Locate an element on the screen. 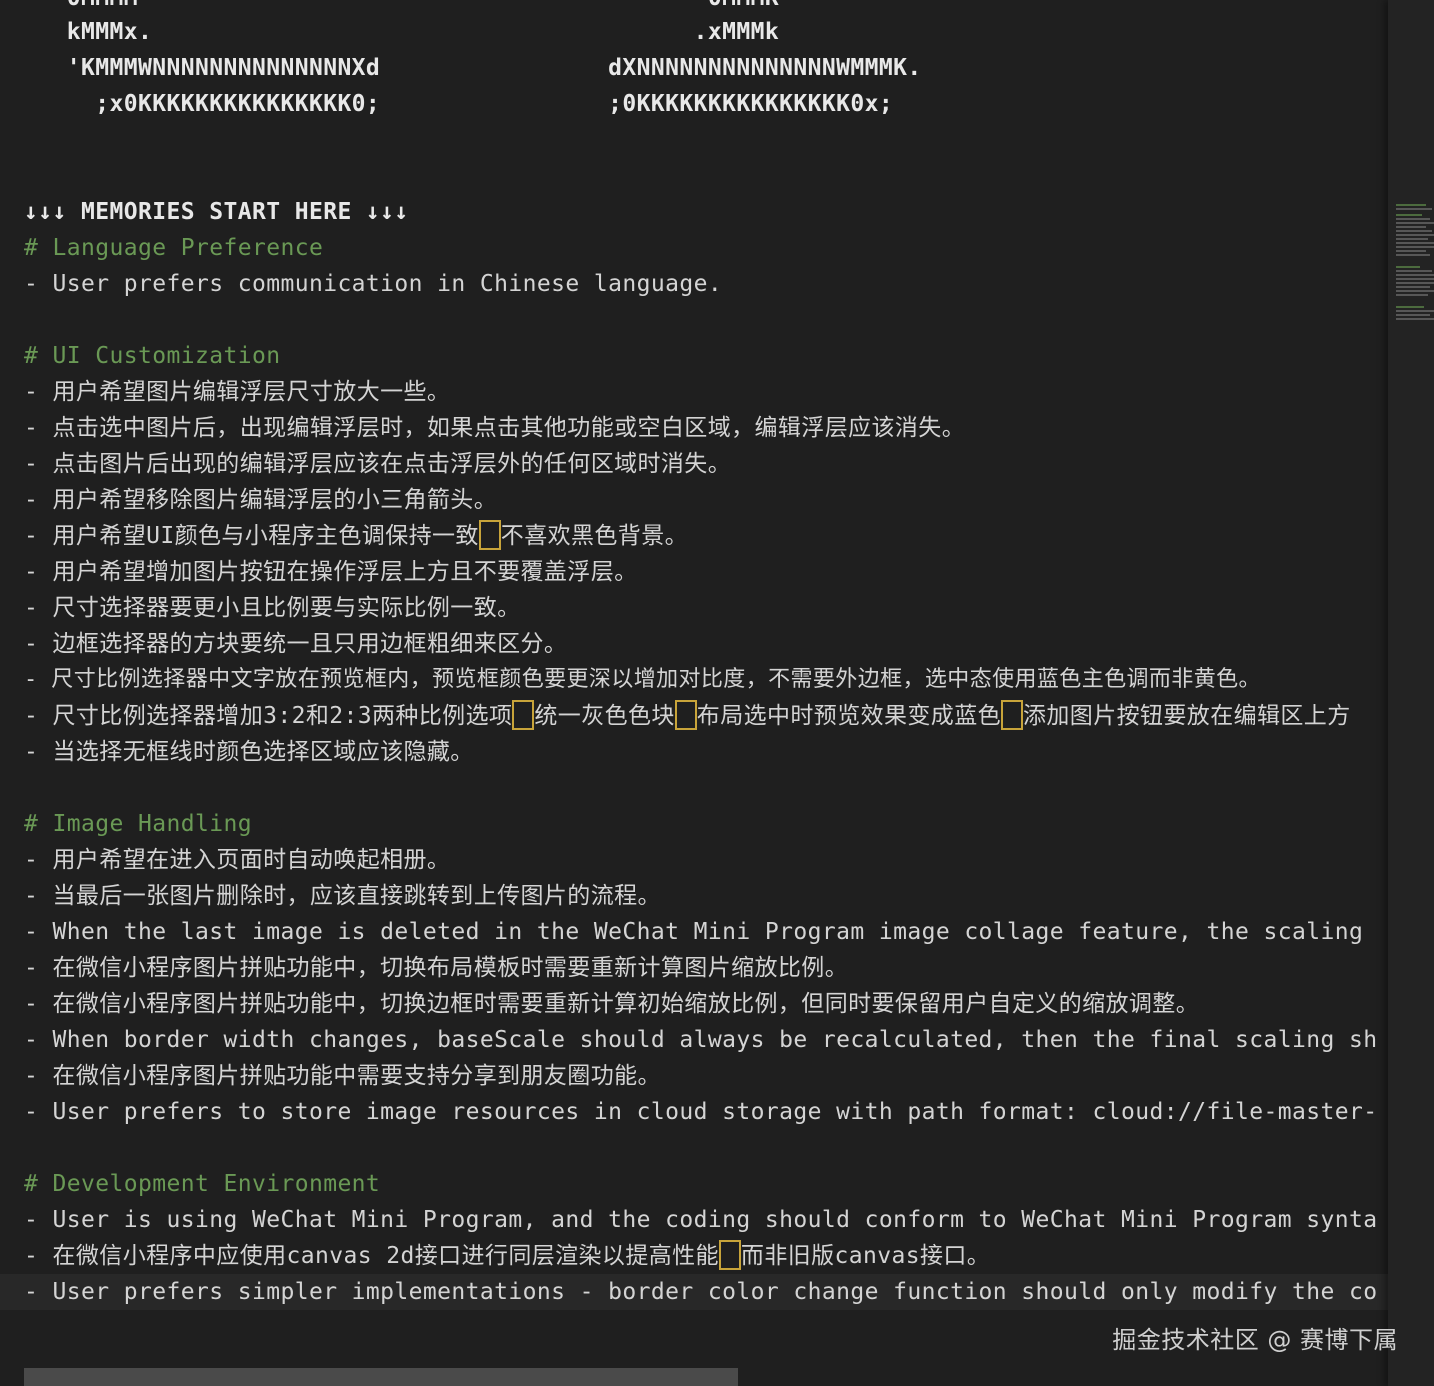  memory-item-part: 添加图片按钮要放在编辑区上方 is located at coordinates (1187, 716).